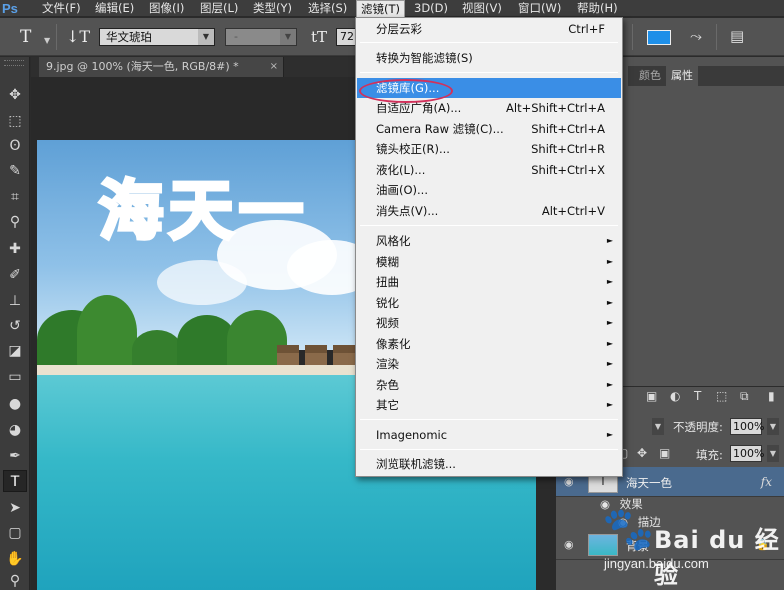 This screenshot has height=590, width=784. I want to click on fx-icon: fx, so click(766, 482).